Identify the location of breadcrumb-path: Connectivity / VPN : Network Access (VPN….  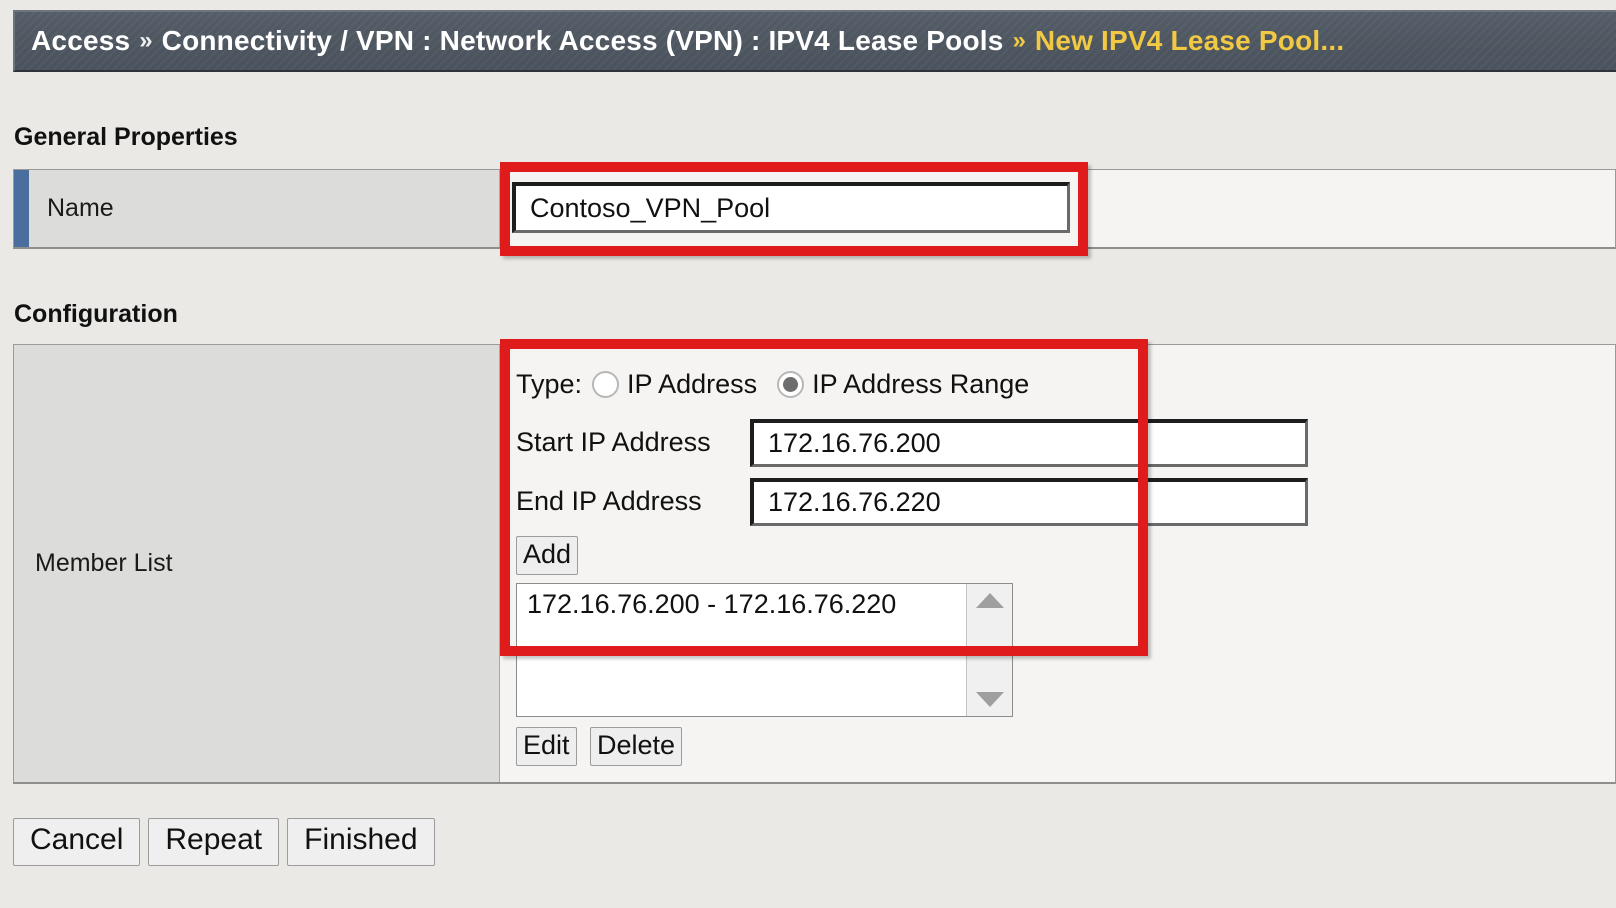
(583, 41).